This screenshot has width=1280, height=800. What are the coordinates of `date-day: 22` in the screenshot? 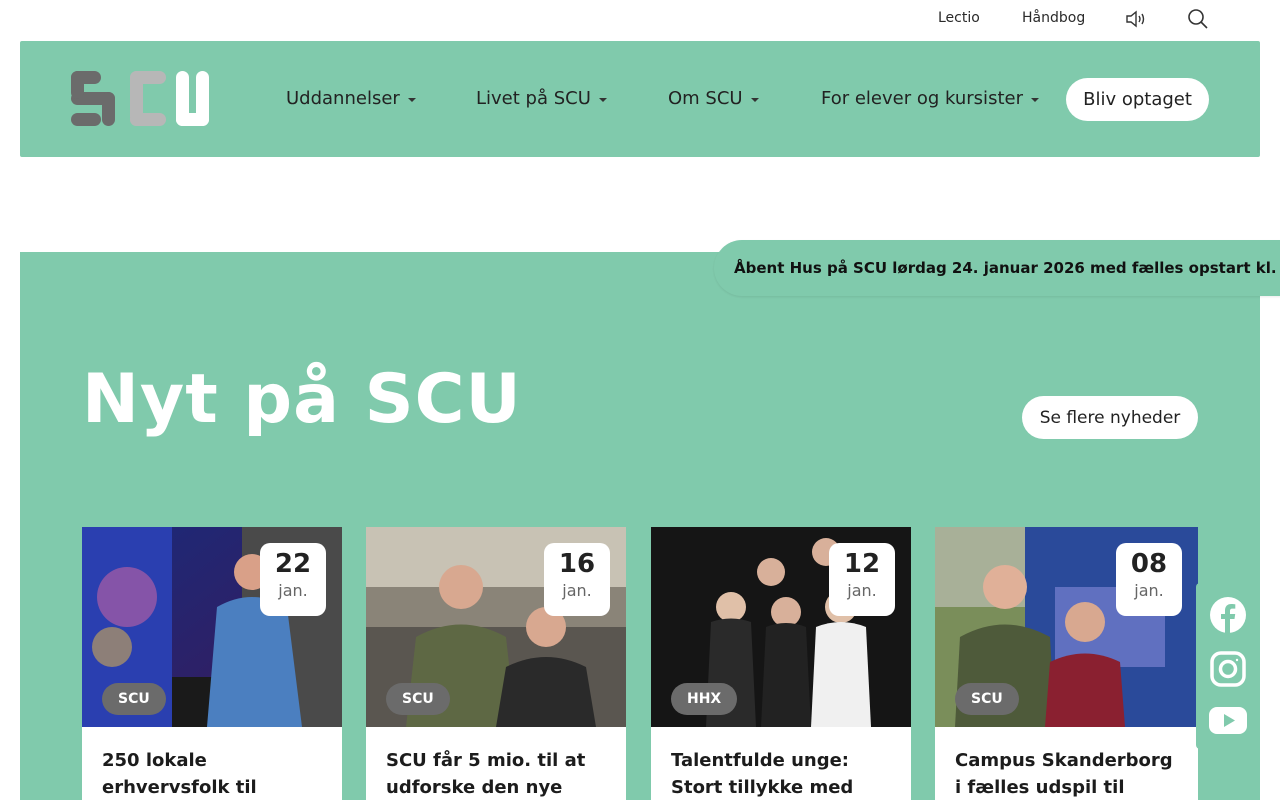 It's located at (293, 564).